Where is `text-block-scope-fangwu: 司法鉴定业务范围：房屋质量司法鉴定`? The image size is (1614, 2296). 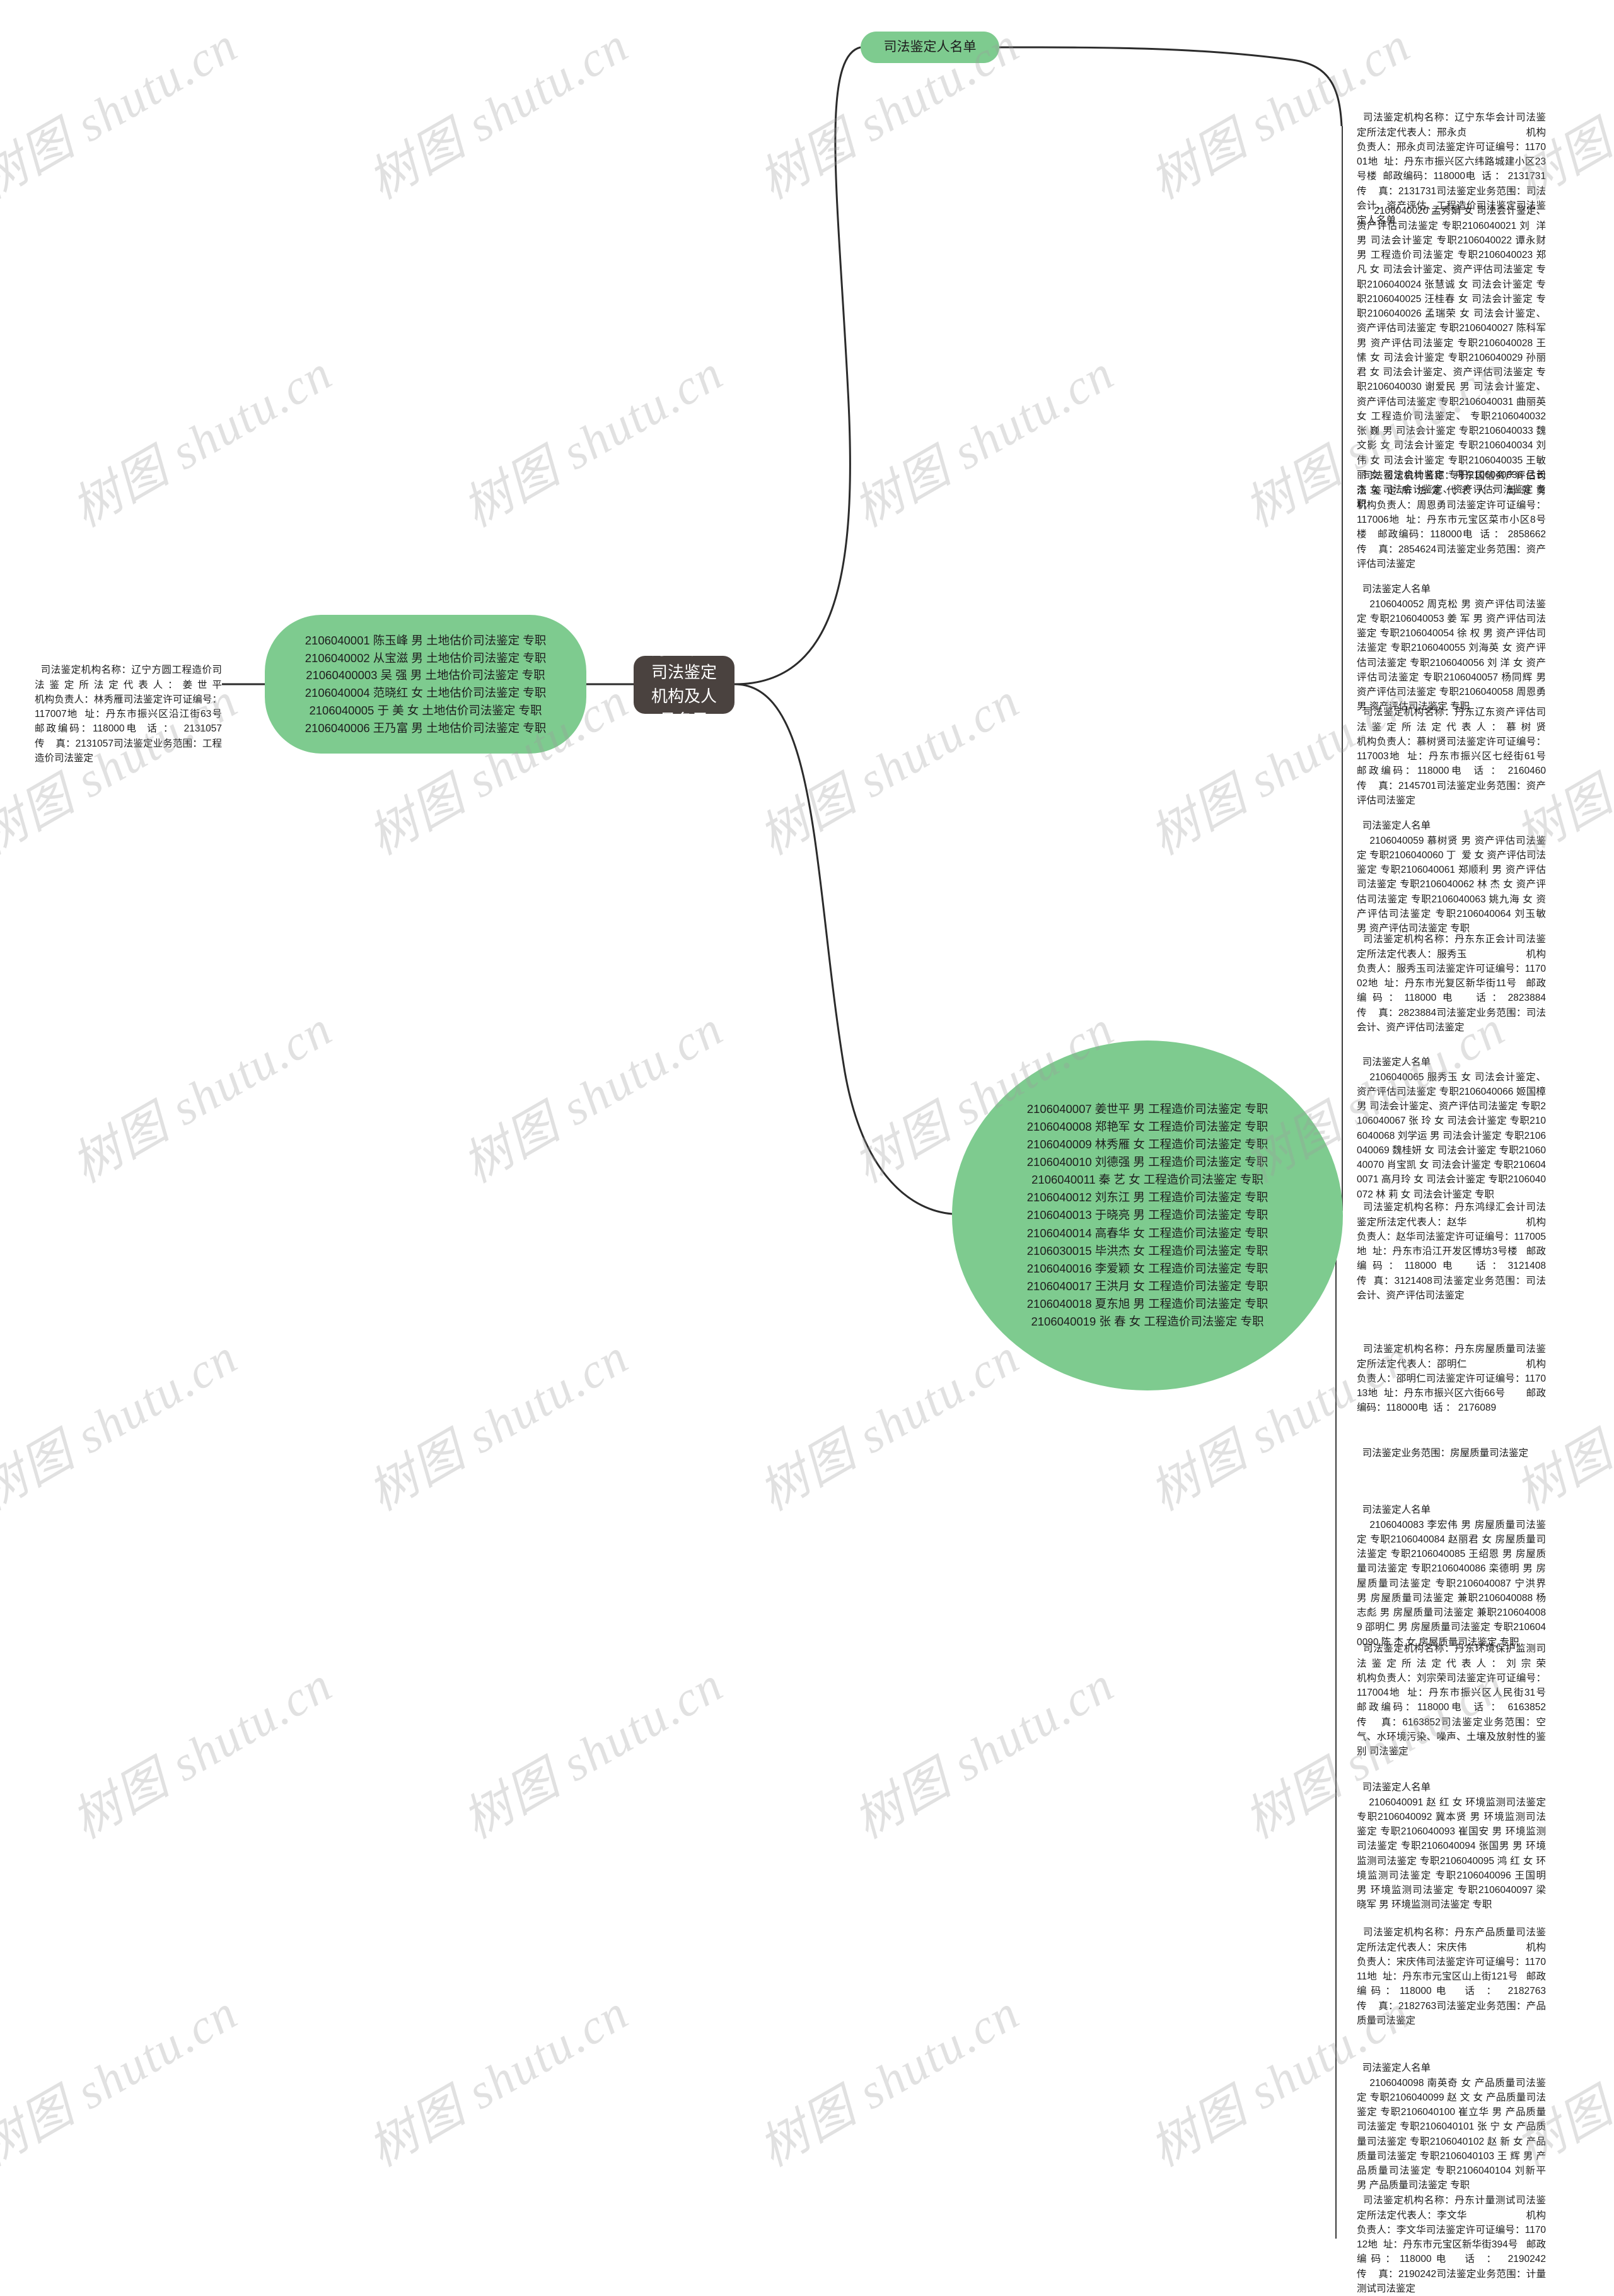
text-block-scope-fangwu: 司法鉴定业务范围：房屋质量司法鉴定 is located at coordinates (1451, 1446).